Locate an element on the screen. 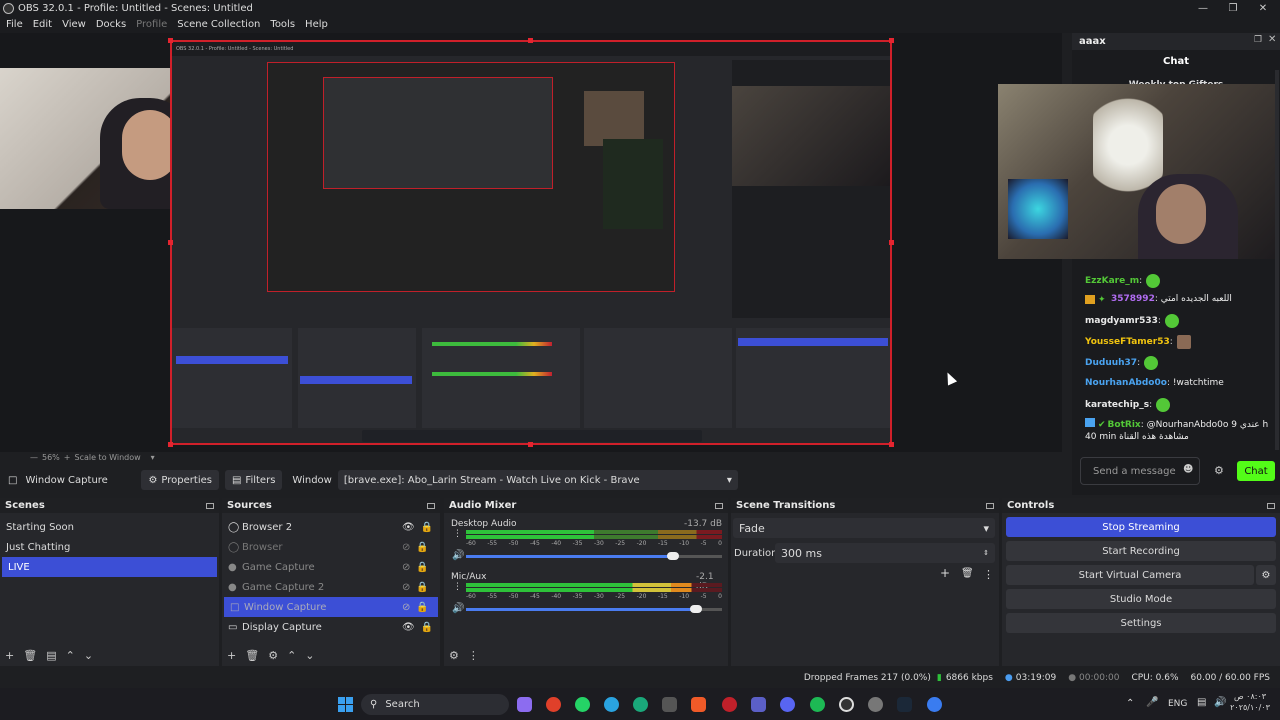  scene-item: LIVE is located at coordinates (109, 567).